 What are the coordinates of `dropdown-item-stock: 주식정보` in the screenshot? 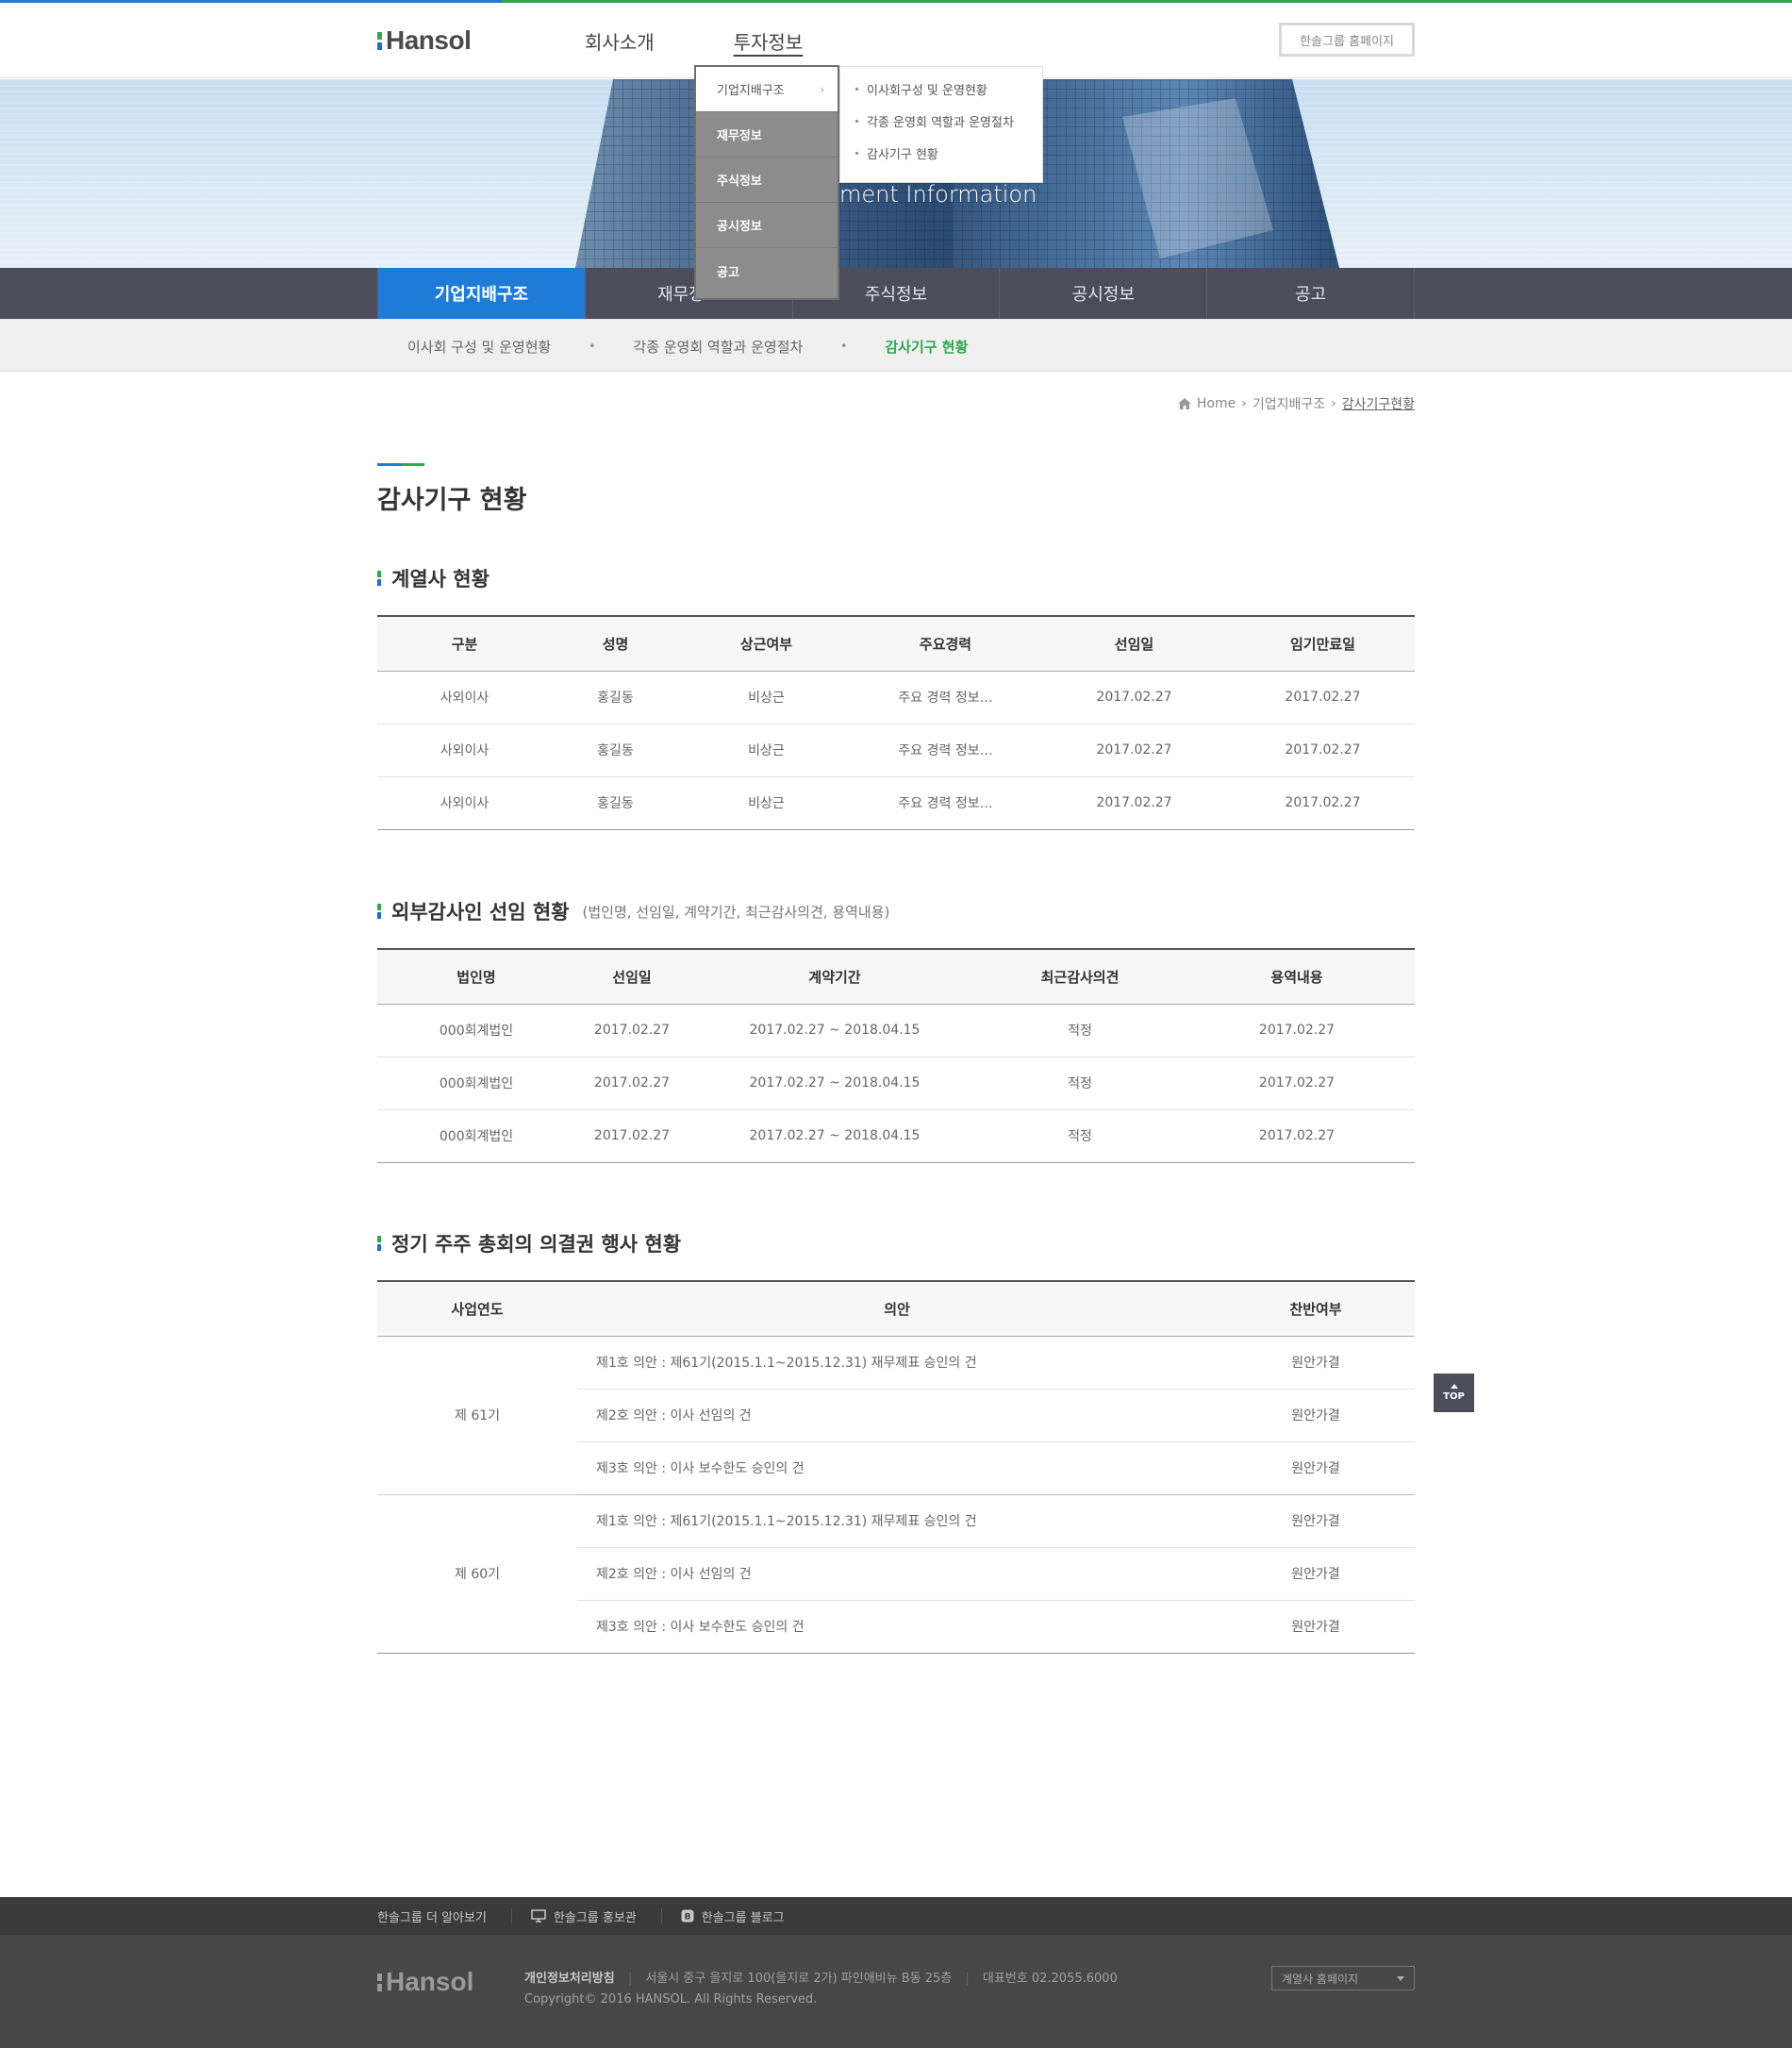 It's located at (767, 180).